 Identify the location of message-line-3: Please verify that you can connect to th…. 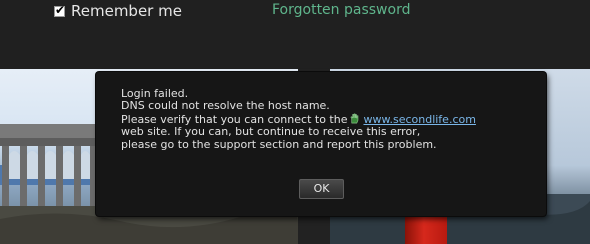
(298, 119).